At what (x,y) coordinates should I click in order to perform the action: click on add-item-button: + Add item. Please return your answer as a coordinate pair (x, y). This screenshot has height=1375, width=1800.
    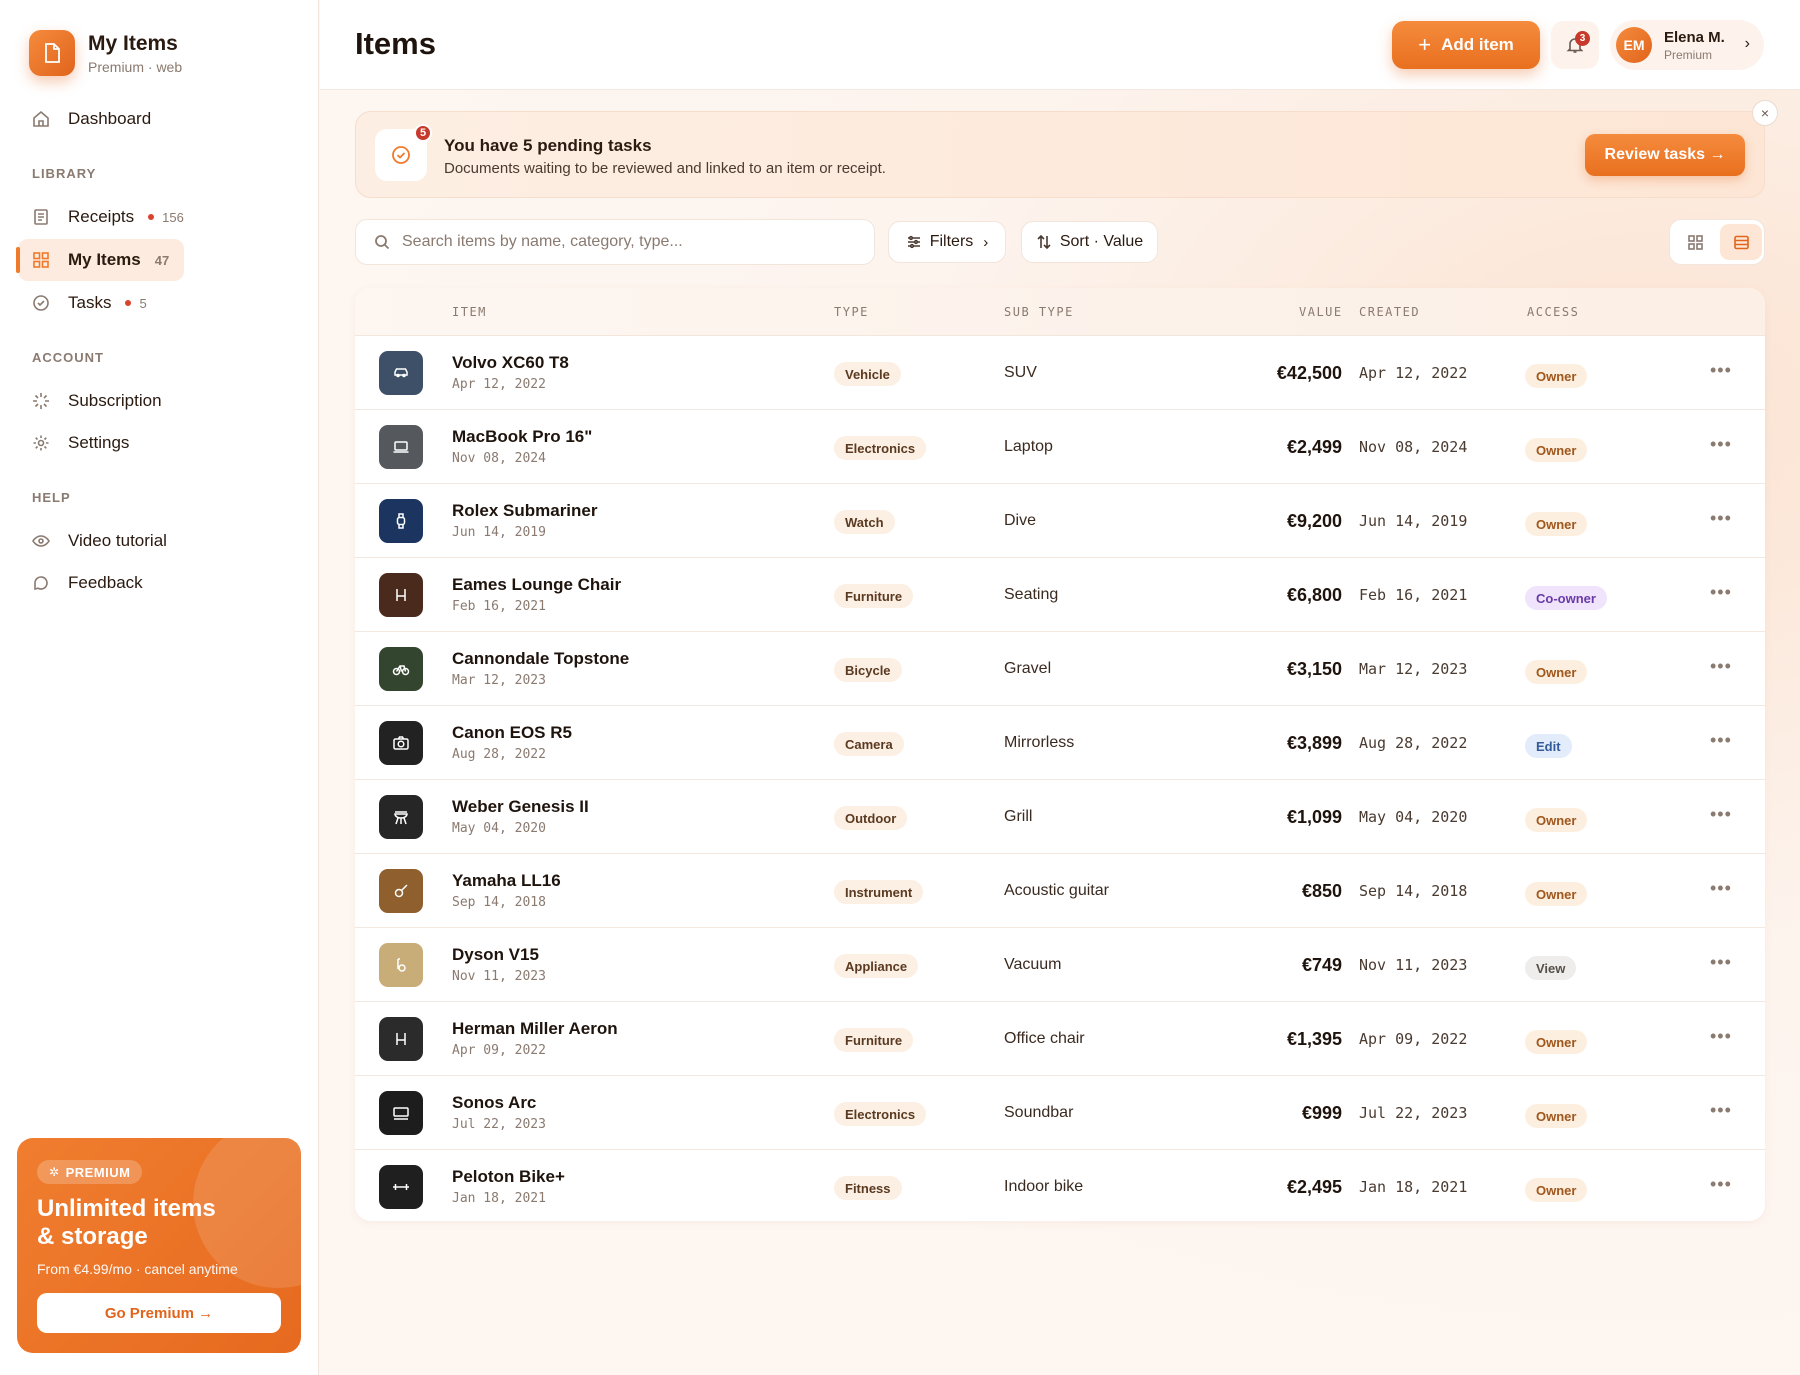
    Looking at the image, I should click on (1466, 45).